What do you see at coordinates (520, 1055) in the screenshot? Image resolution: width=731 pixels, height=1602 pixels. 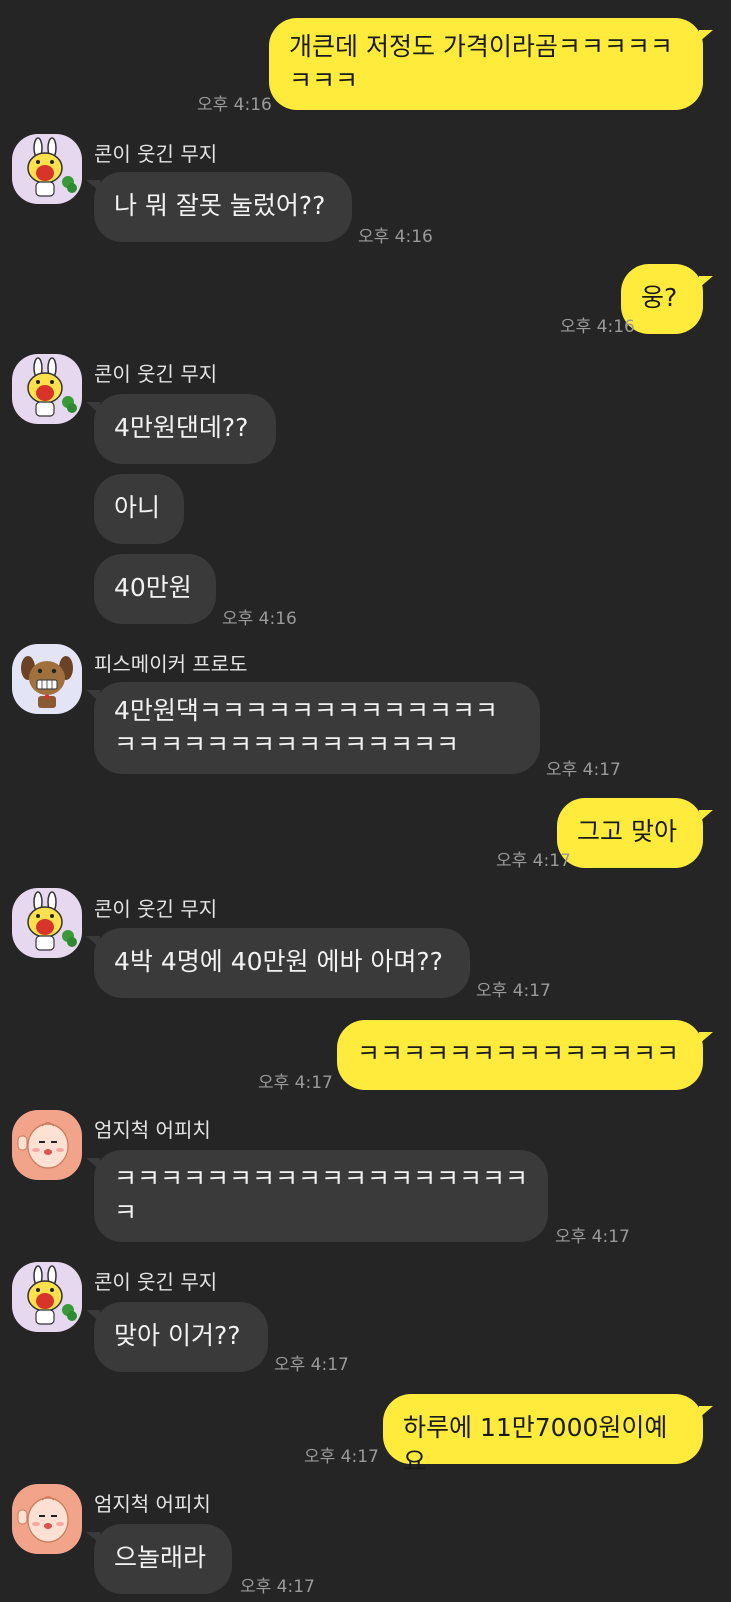 I see `message-bubble: ㅋㅋㅋㅋㅋㅋㅋㅋㅋㅋㅋㅋㅋㅋ` at bounding box center [520, 1055].